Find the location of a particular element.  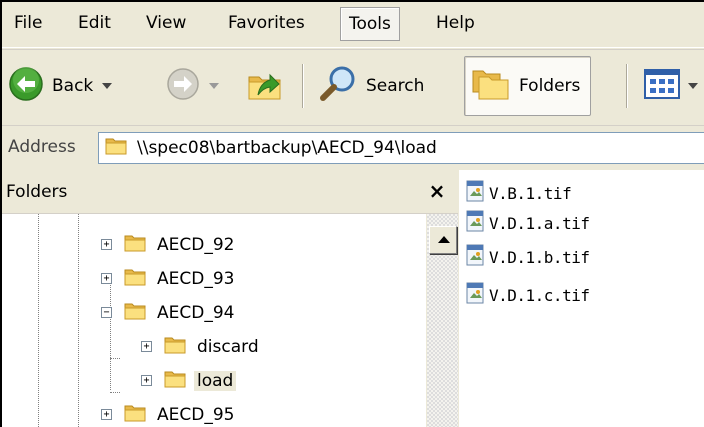

back-dropdown-icon is located at coordinates (107, 86).